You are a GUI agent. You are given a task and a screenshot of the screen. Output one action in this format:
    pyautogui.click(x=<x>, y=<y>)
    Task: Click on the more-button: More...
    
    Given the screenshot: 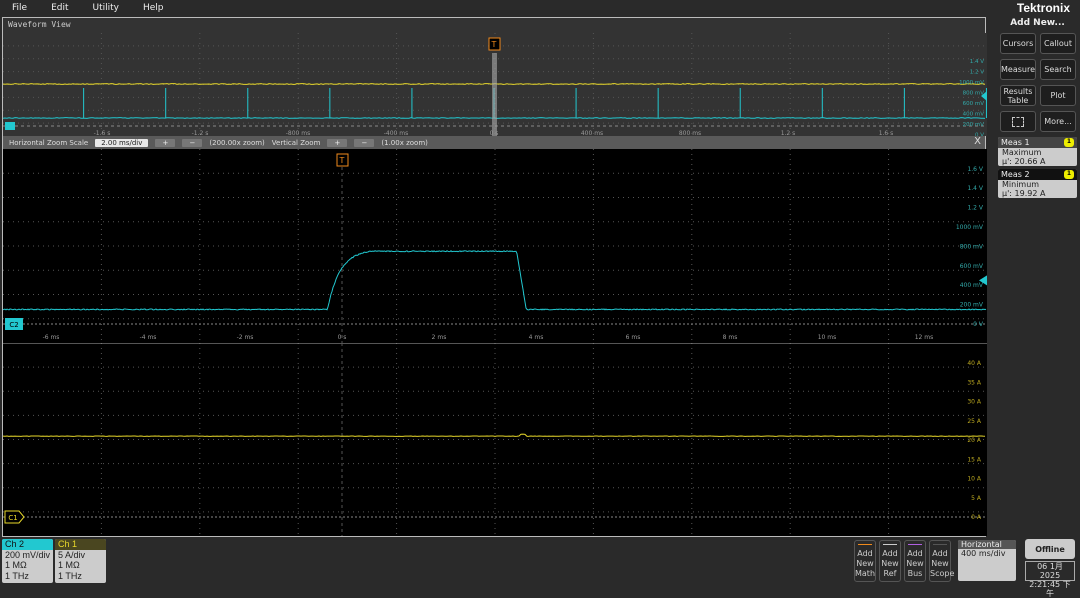 What is the action you would take?
    pyautogui.click(x=1058, y=121)
    